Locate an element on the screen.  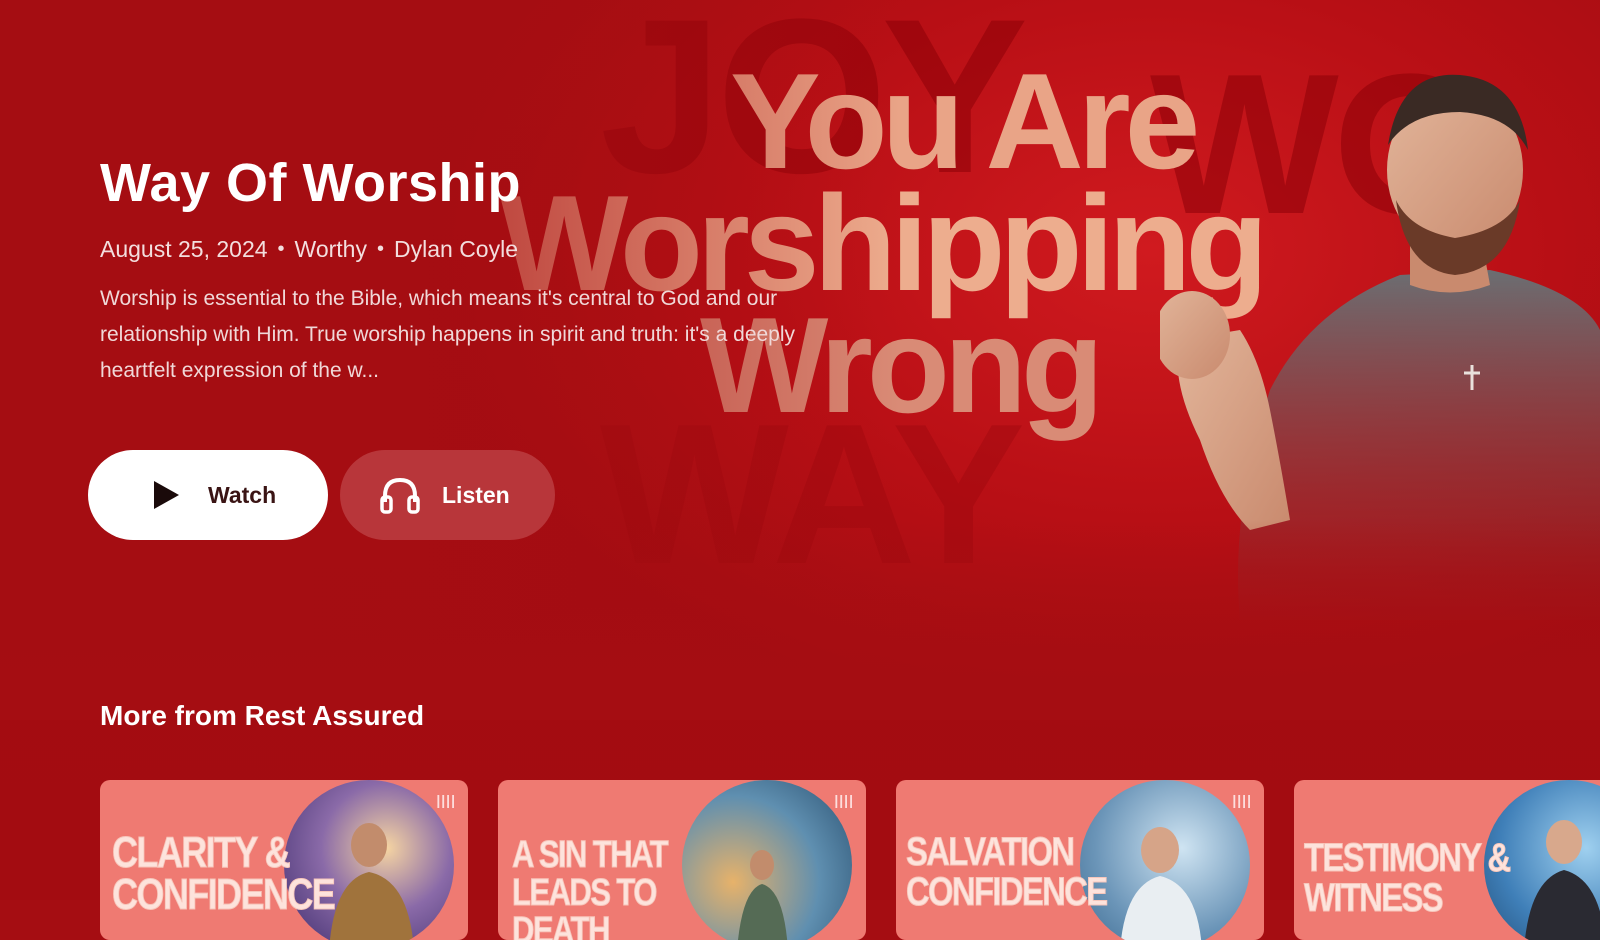
listen-button: Listen is located at coordinates (447, 495).